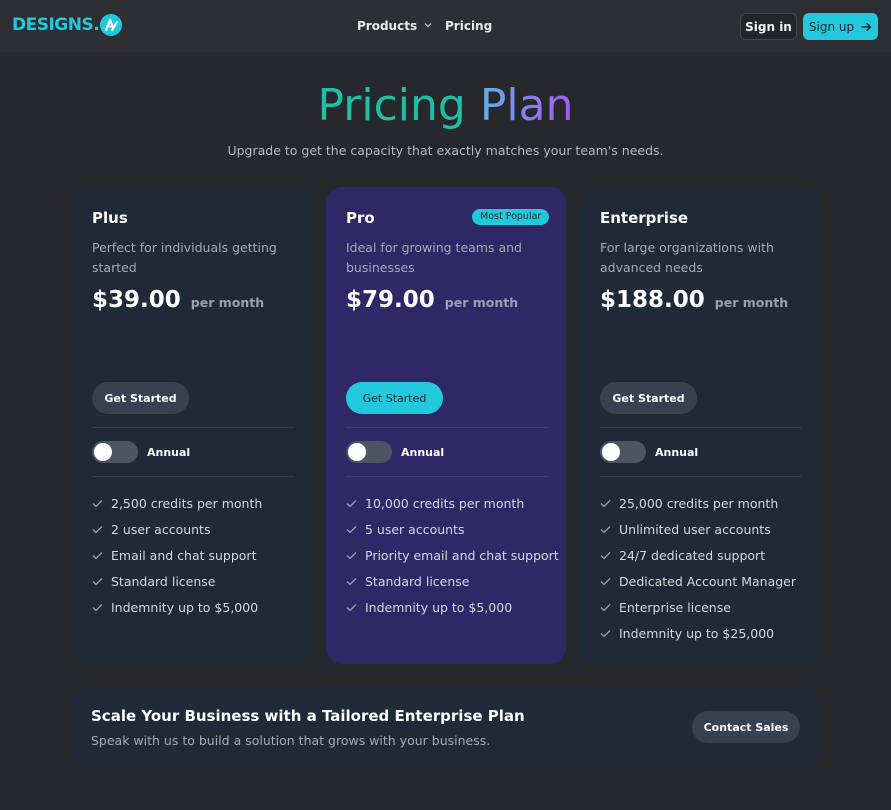  I want to click on plan-name: Plus, so click(110, 218).